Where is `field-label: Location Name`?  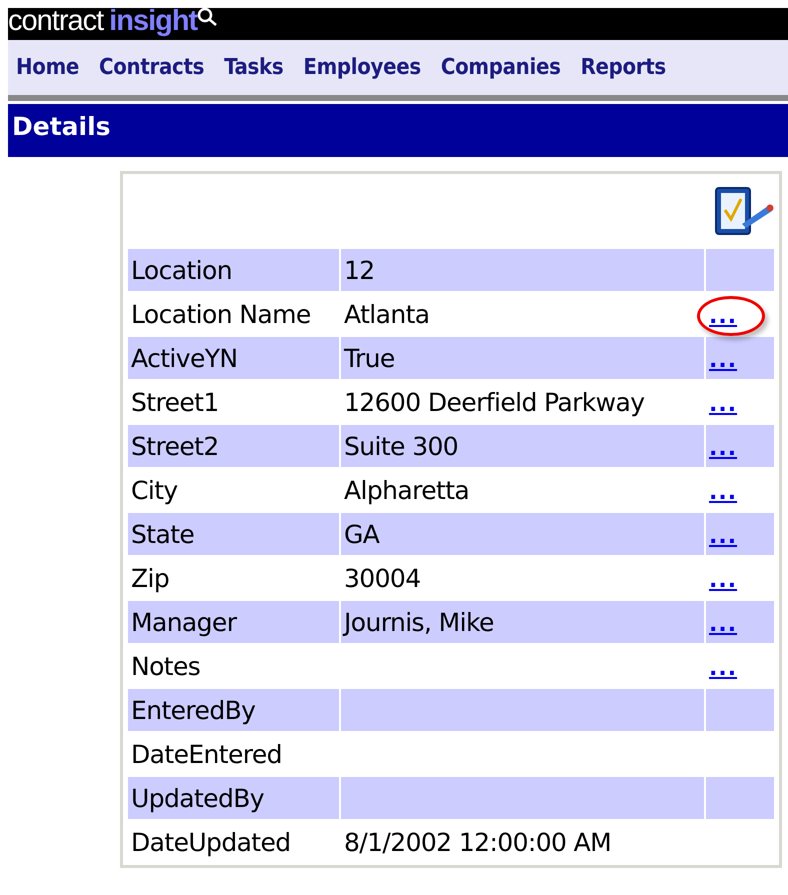 field-label: Location Name is located at coordinates (221, 314).